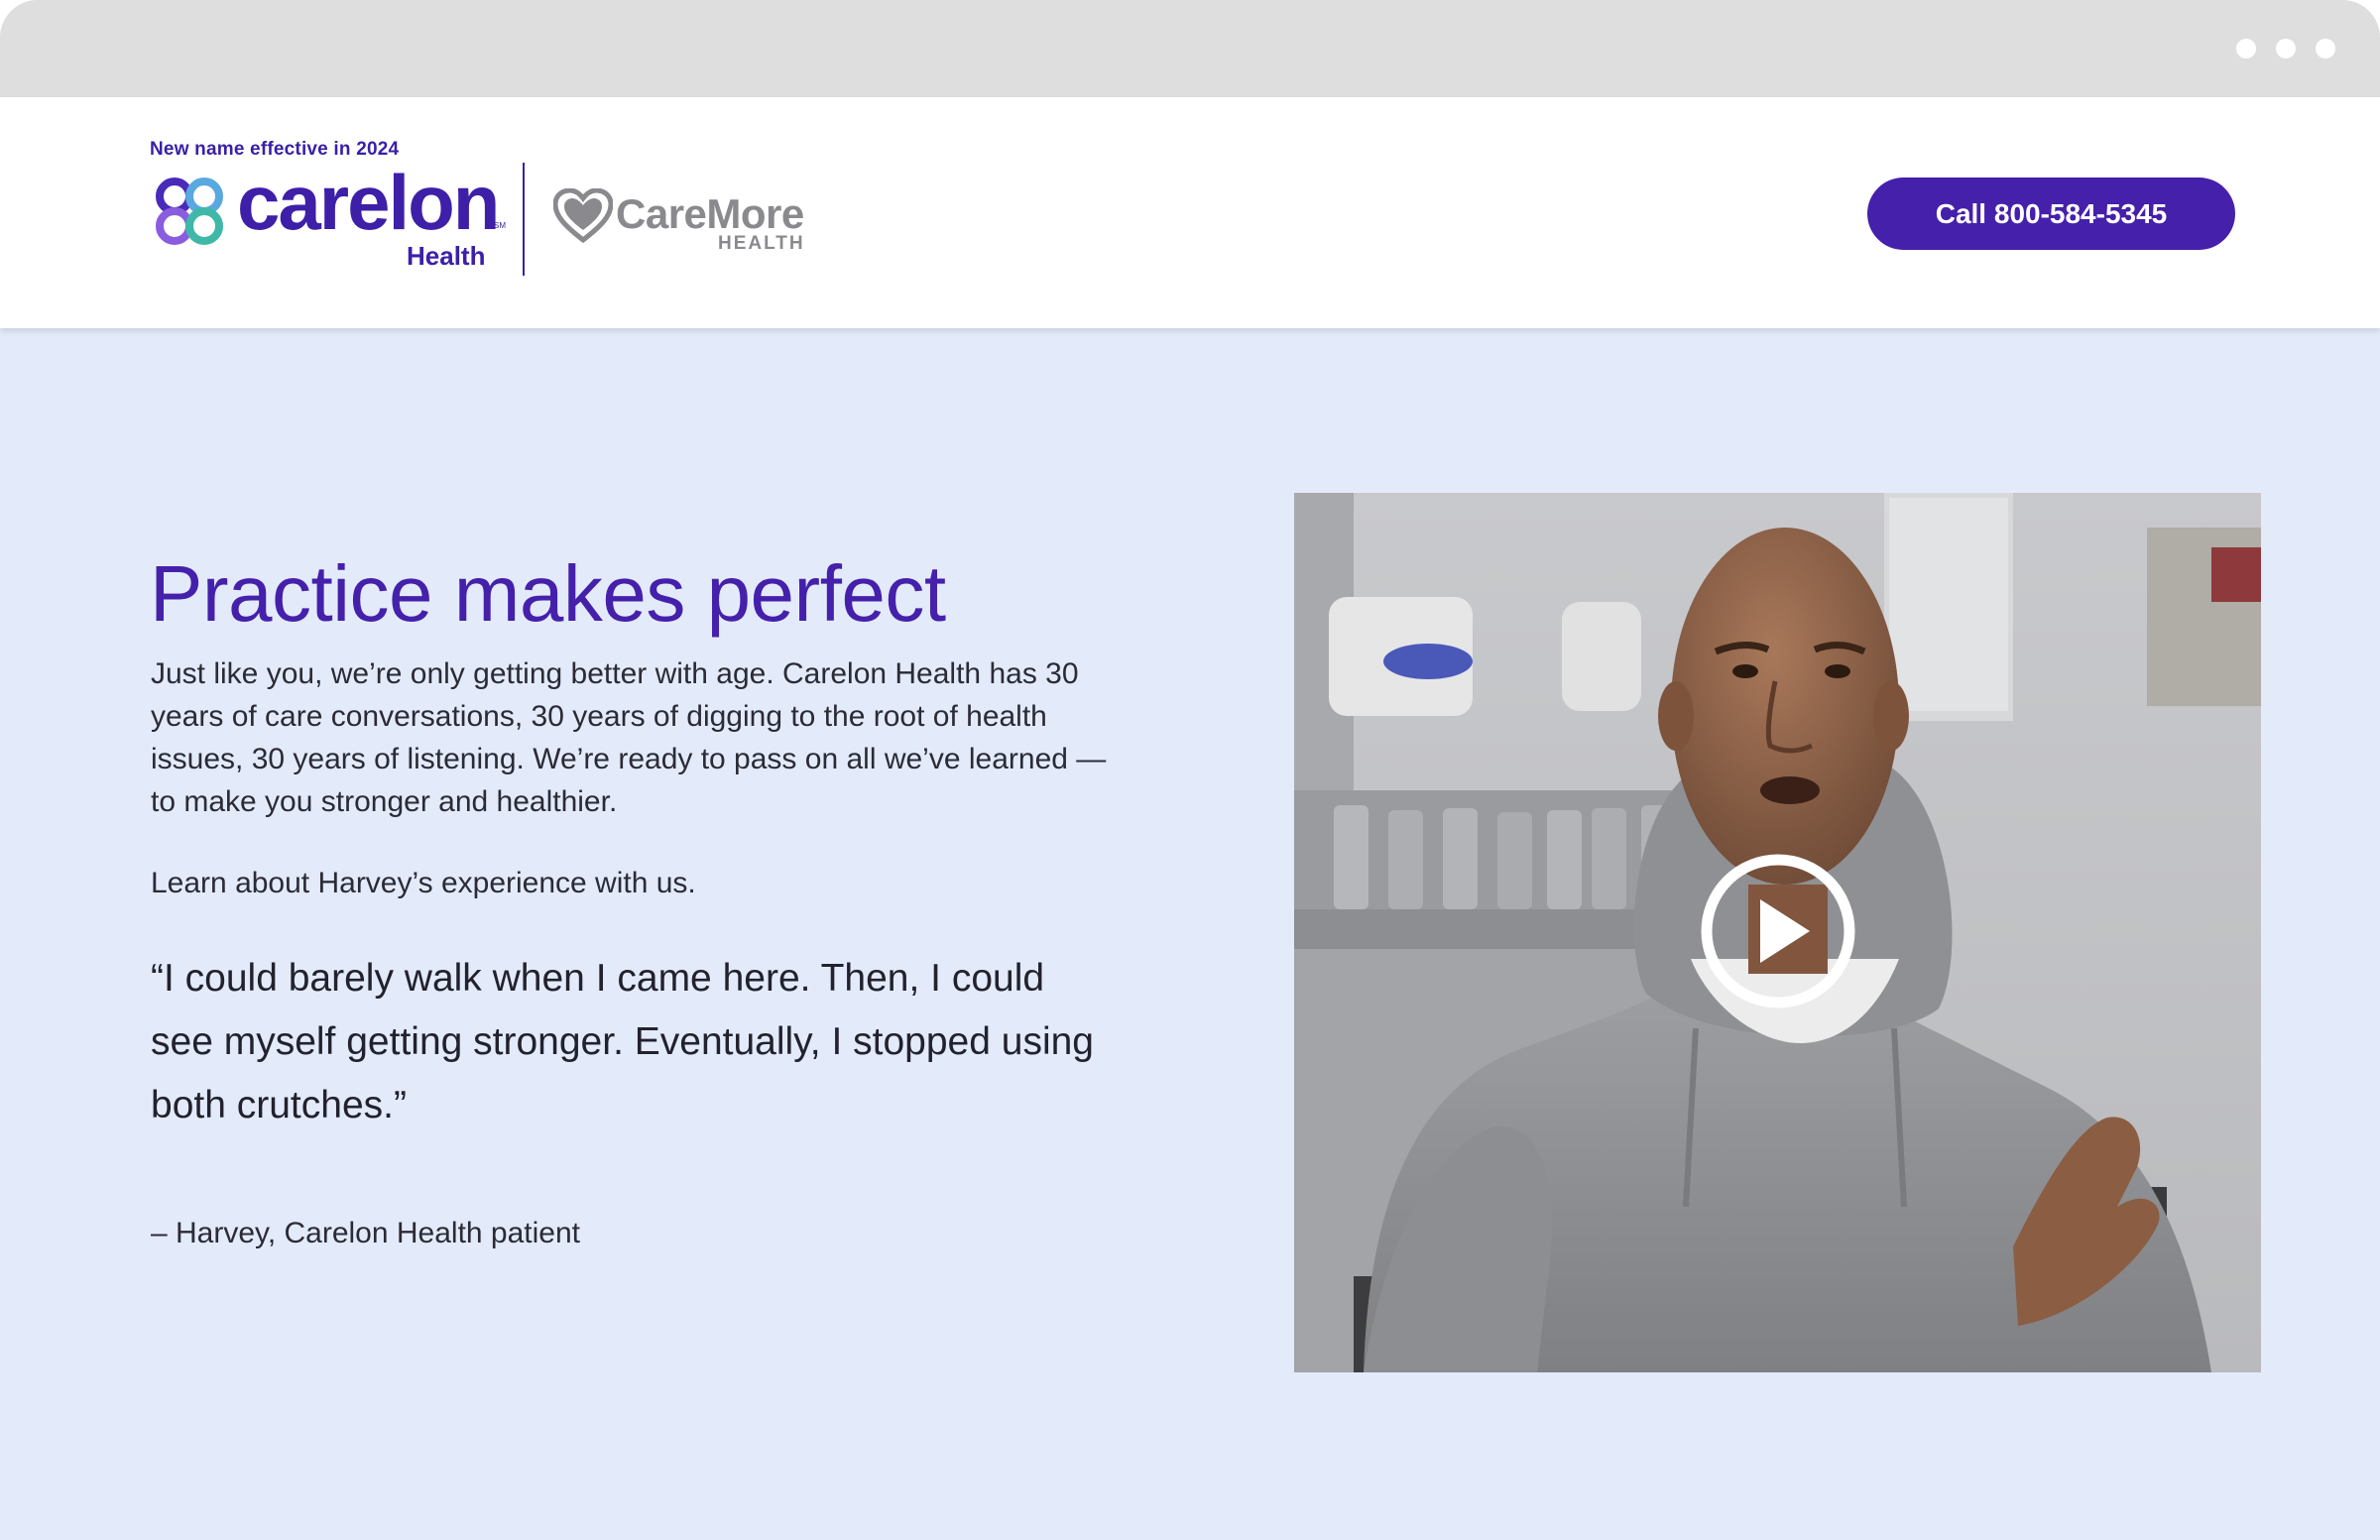 This screenshot has width=2380, height=1540. What do you see at coordinates (366, 1233) in the screenshot?
I see `testimonial-attribution: – Harvey, Carelon Health patient` at bounding box center [366, 1233].